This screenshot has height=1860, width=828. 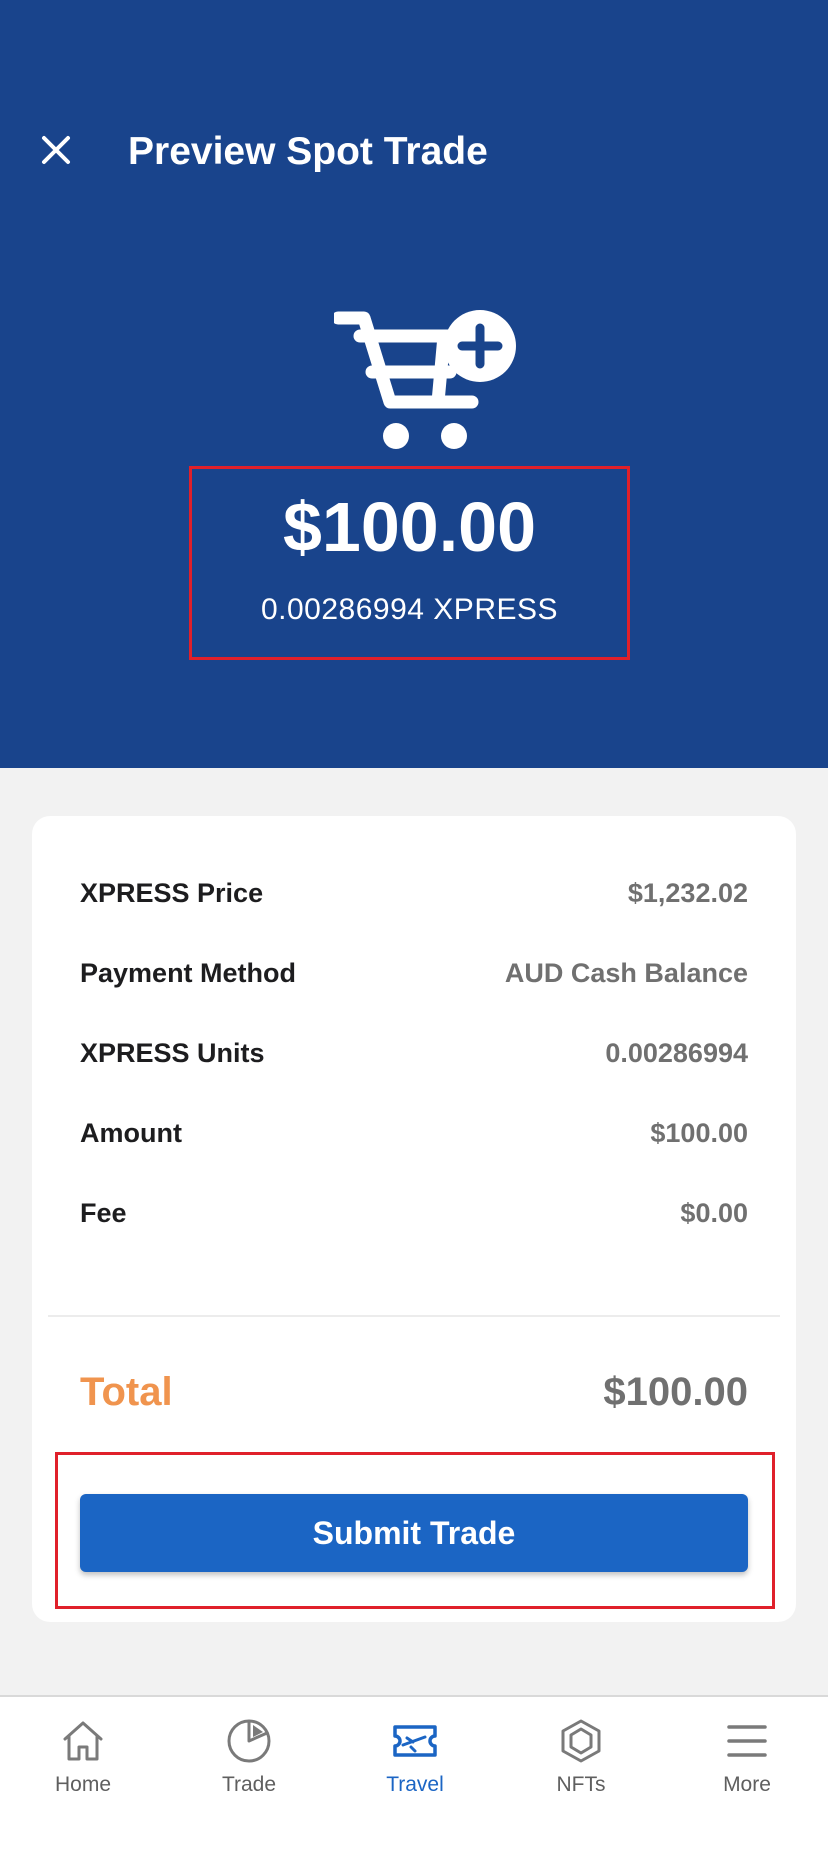 What do you see at coordinates (699, 1132) in the screenshot?
I see `detail-value: $100.00` at bounding box center [699, 1132].